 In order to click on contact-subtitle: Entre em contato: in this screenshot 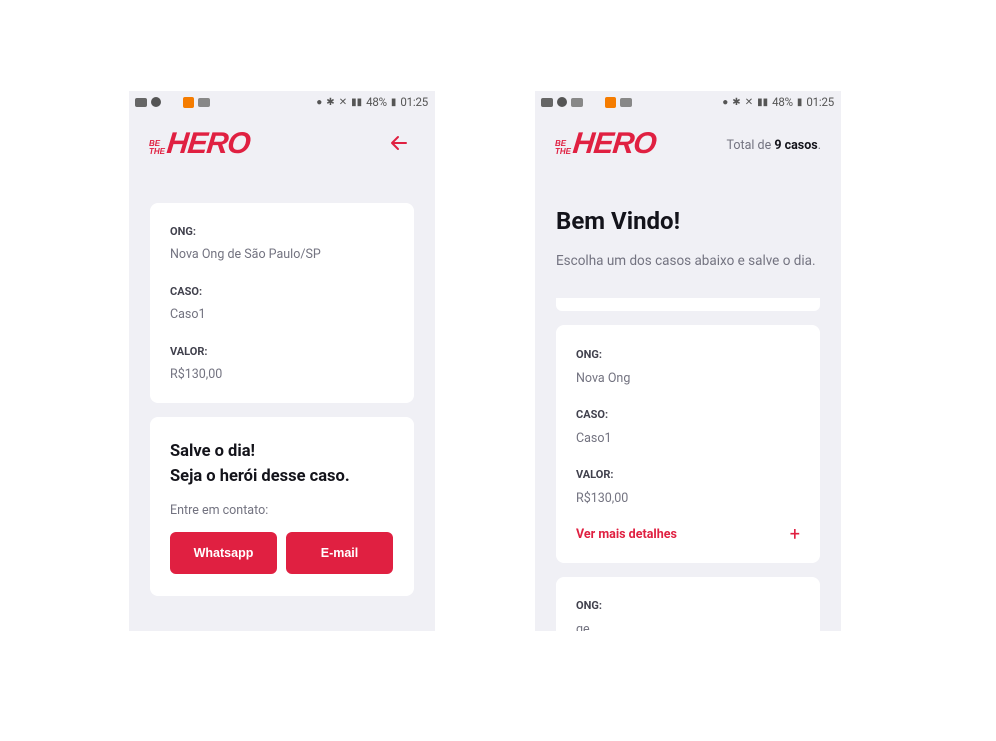, I will do `click(219, 510)`.